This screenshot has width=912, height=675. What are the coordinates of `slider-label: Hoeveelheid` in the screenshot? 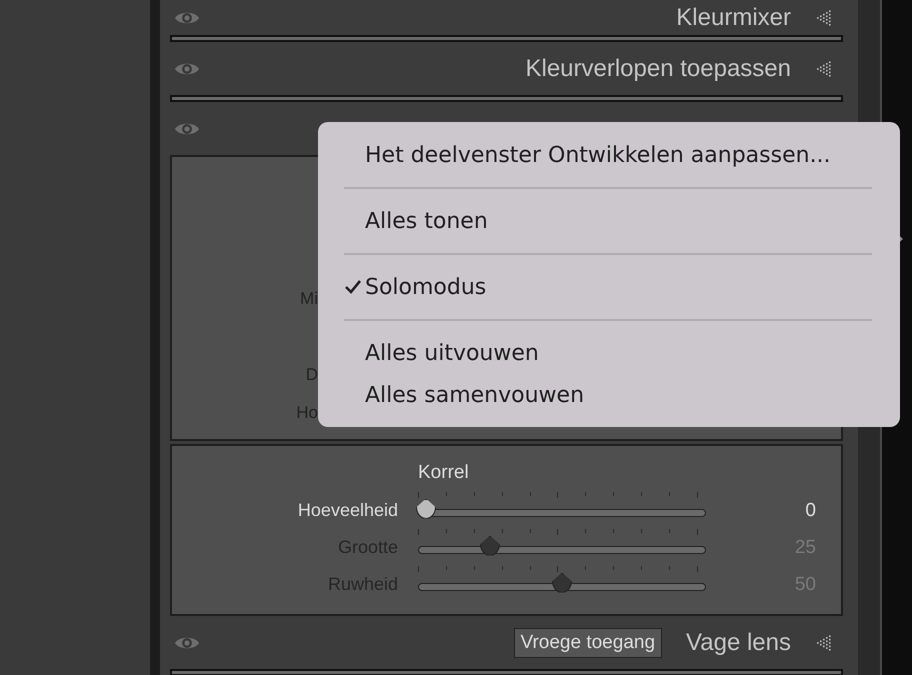 It's located at (347, 510).